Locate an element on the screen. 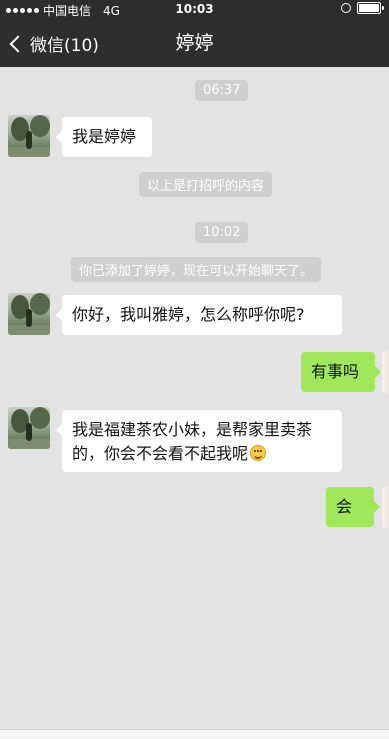 This screenshot has width=389, height=739. incoming-message: 我是婷婷 is located at coordinates (104, 137).